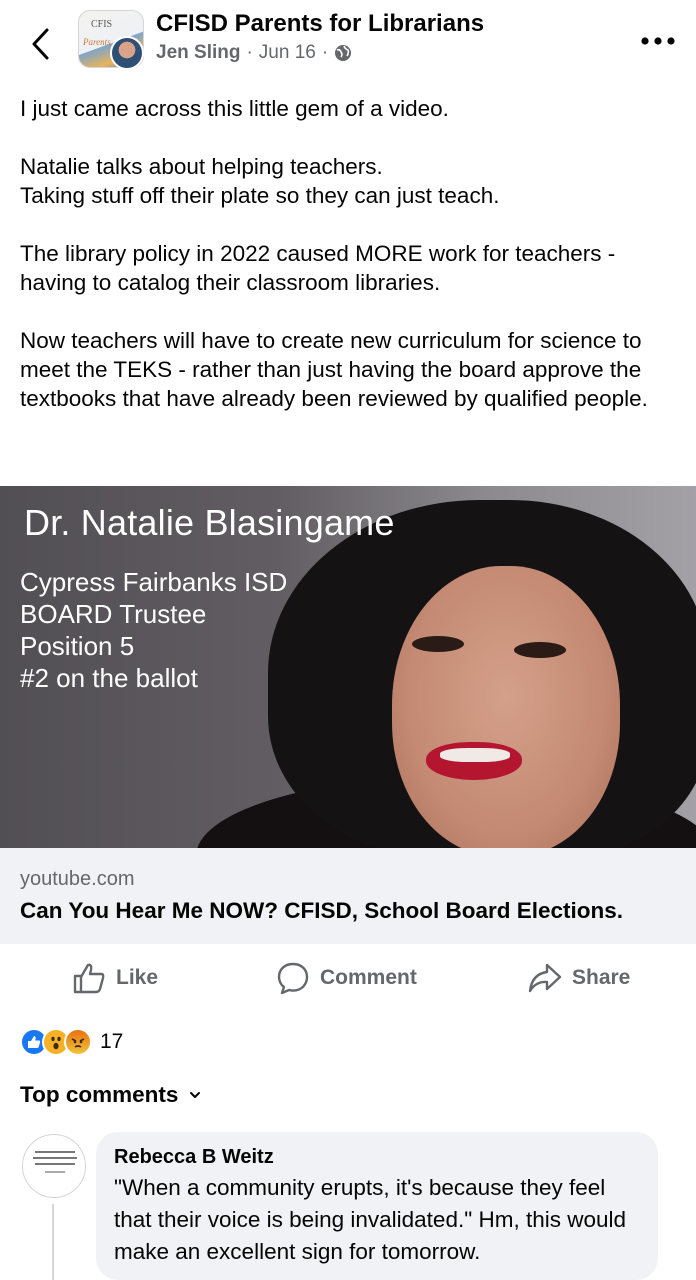 Image resolution: width=696 pixels, height=1280 pixels. I want to click on chevron-left-icon, so click(40, 44).